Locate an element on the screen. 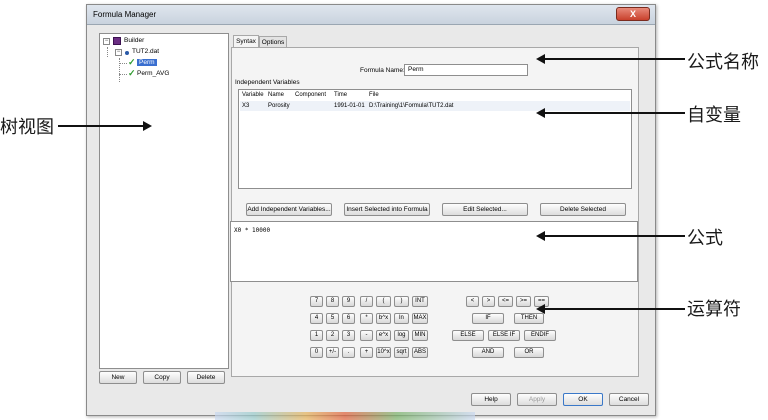  annotation-formula: 公式 is located at coordinates (705, 238).